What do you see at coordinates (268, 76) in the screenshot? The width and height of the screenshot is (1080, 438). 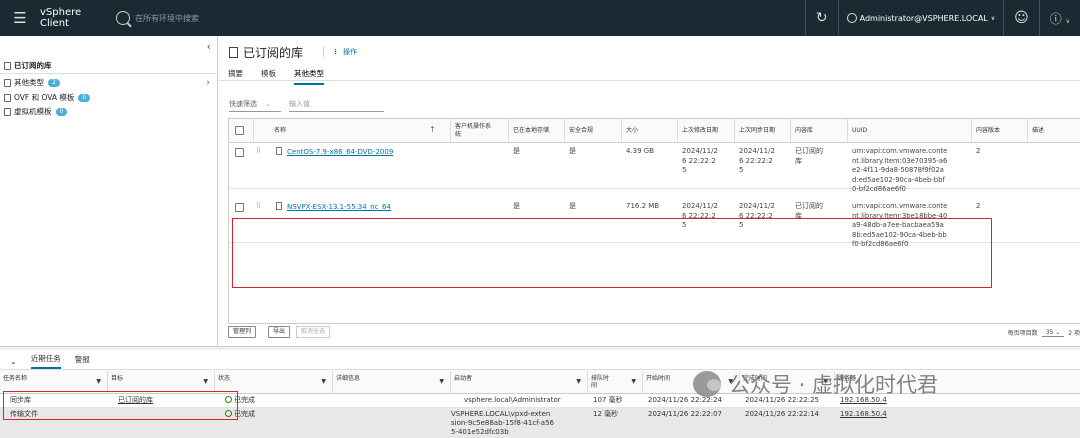 I see `tab-templates: 模板` at bounding box center [268, 76].